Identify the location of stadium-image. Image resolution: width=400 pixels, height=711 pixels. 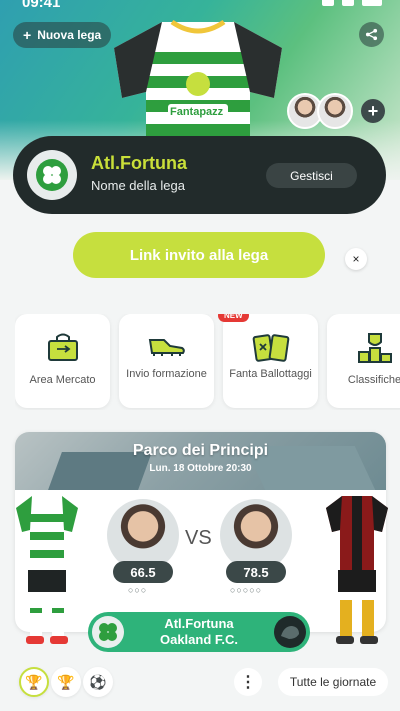
(200, 461).